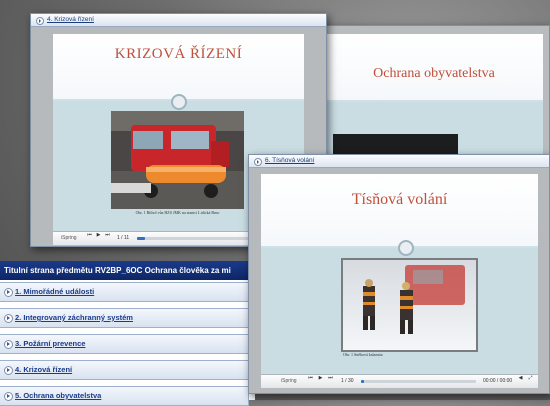  What do you see at coordinates (434, 103) in the screenshot?
I see `slide: Ochrana obyvatelstva` at bounding box center [434, 103].